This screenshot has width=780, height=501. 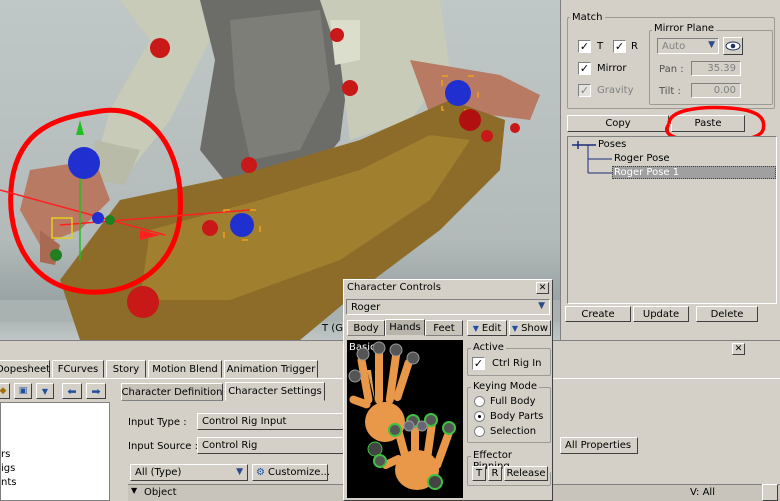 What do you see at coordinates (8, 468) in the screenshot?
I see `tree-item: igs` at bounding box center [8, 468].